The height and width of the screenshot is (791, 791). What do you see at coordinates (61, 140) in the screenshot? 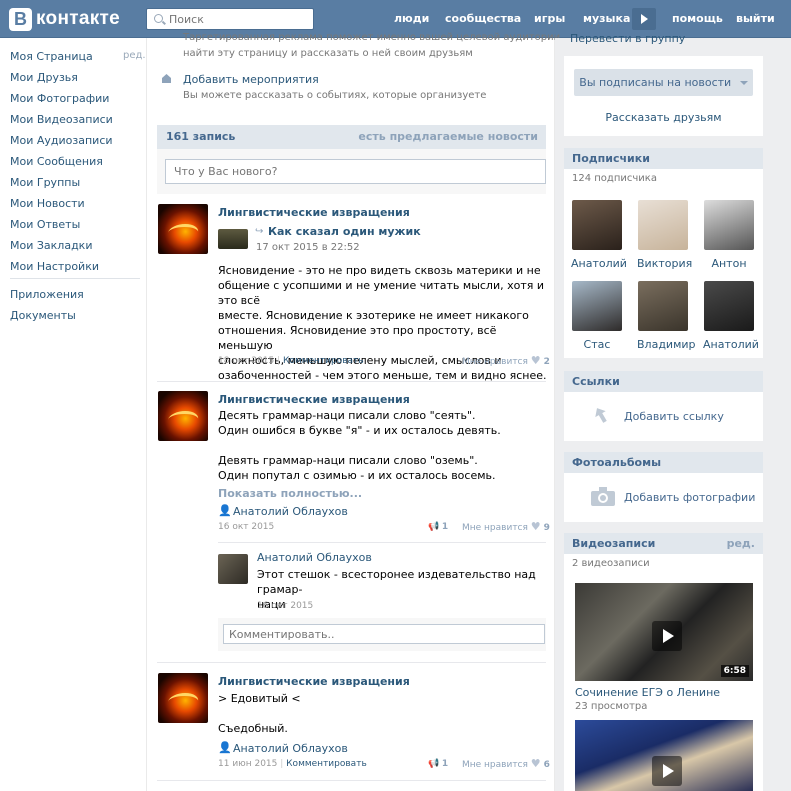
I see `menu-audio: Мои Аудиозаписи` at bounding box center [61, 140].